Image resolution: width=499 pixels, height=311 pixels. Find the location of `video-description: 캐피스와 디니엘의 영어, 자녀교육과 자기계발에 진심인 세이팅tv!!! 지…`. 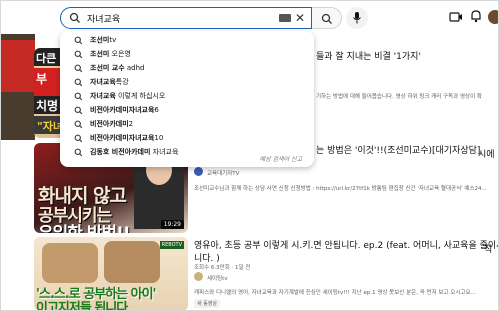

video-description: 캐피스와 디니엘의 영어, 자녀교육과 자기계발에 진심인 세이팅tv!!! 지… is located at coordinates (335, 293).